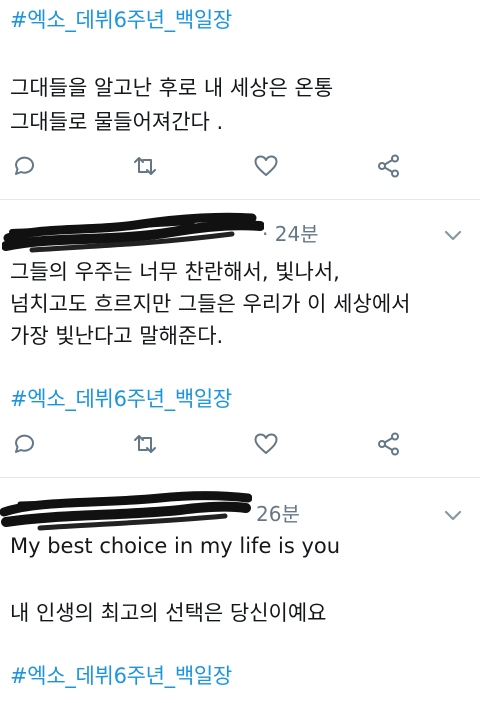 The image size is (480, 703). I want to click on tweet-text-line: 그대들을 알고난 후로 내 세상은 온통, so click(172, 88).